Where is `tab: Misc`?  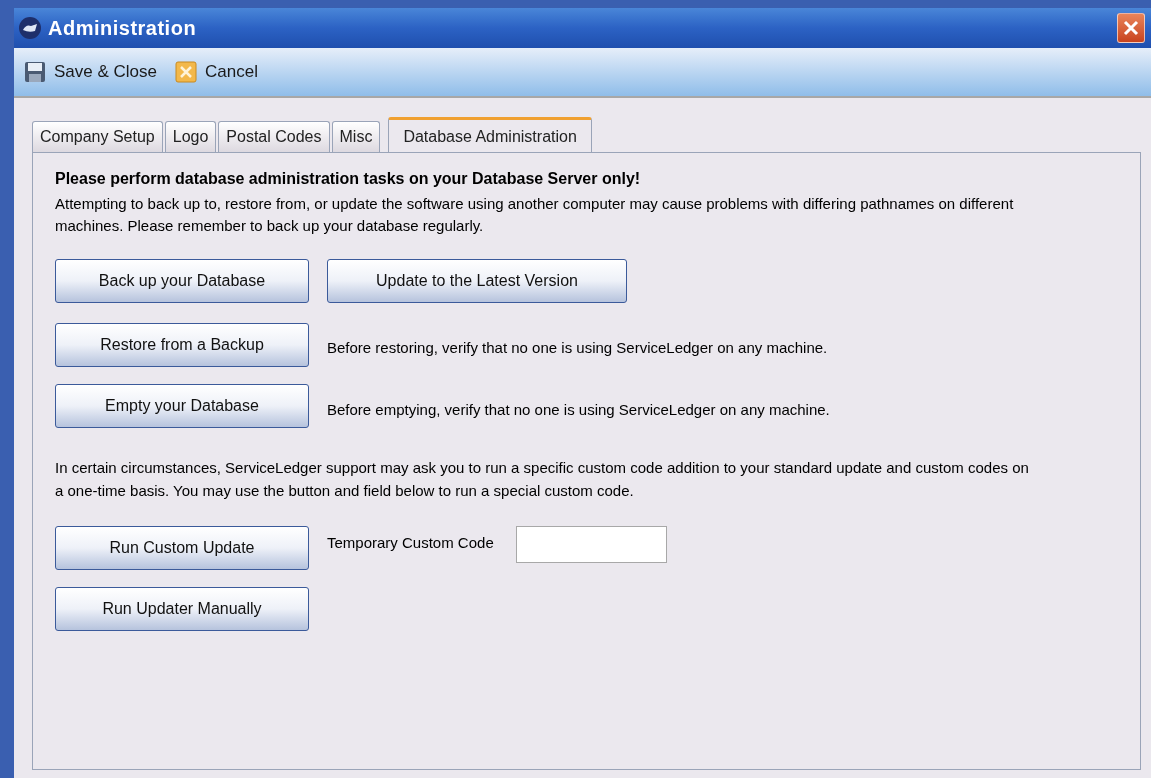 tab: Misc is located at coordinates (356, 136).